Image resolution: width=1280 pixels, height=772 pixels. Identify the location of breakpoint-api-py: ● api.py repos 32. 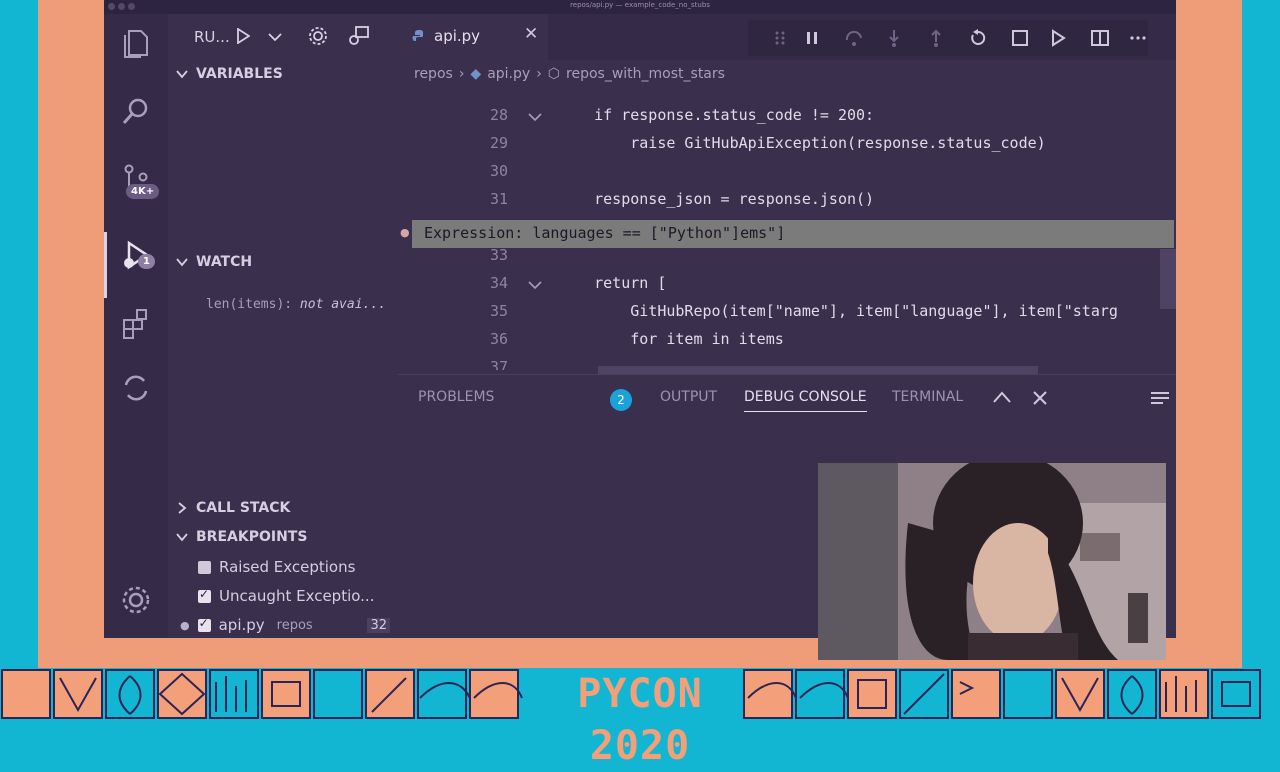
(285, 625).